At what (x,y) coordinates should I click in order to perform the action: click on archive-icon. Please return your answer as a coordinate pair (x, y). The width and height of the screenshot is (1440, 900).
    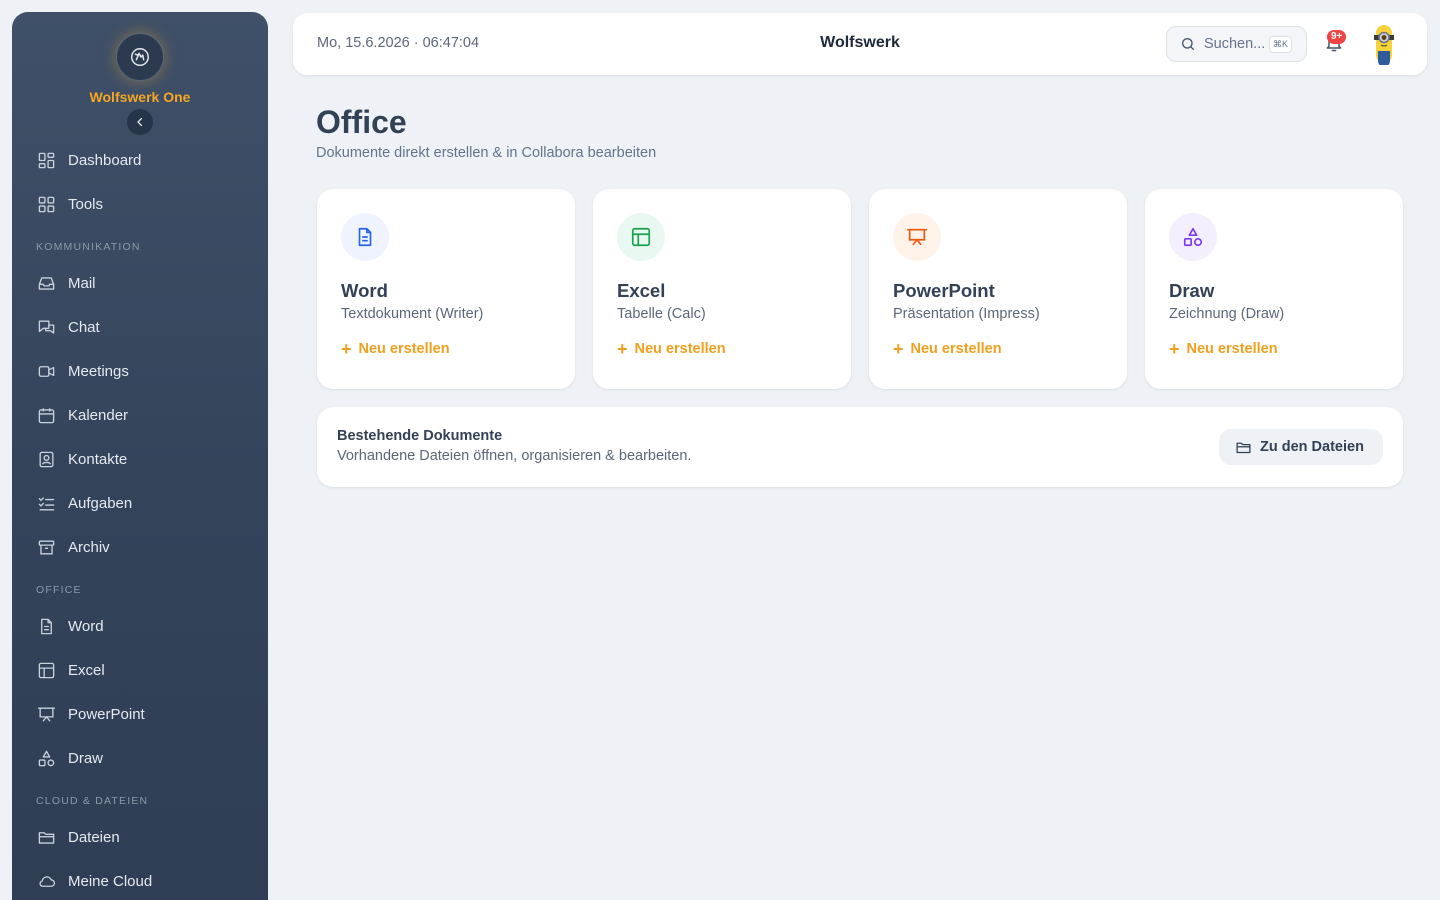
    Looking at the image, I should click on (46, 547).